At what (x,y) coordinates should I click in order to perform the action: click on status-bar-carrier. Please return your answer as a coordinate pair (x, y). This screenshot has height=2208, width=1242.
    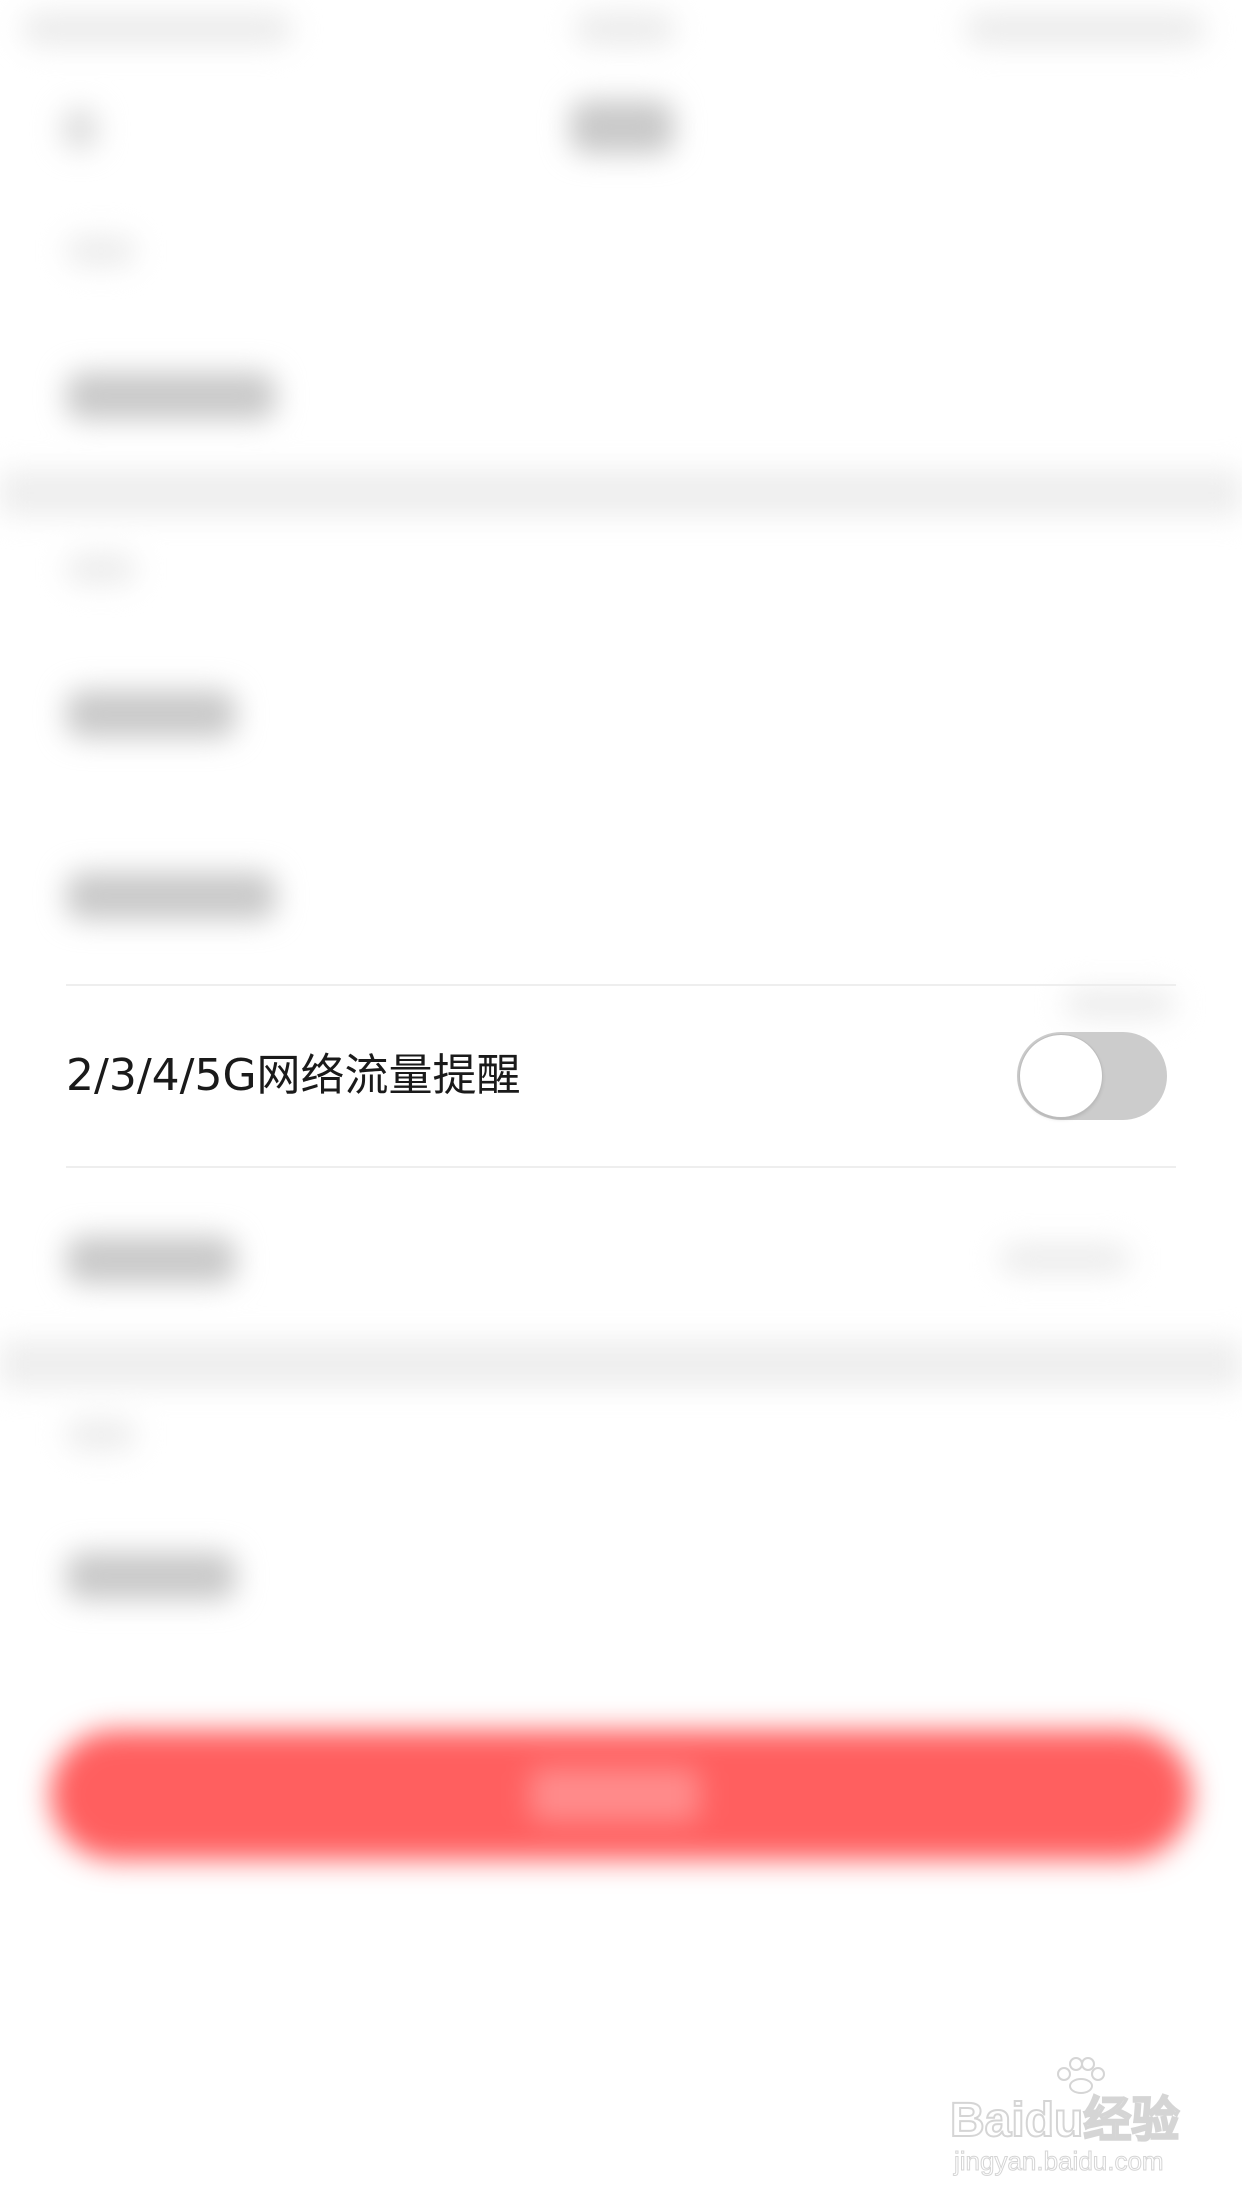
    Looking at the image, I should click on (157, 29).